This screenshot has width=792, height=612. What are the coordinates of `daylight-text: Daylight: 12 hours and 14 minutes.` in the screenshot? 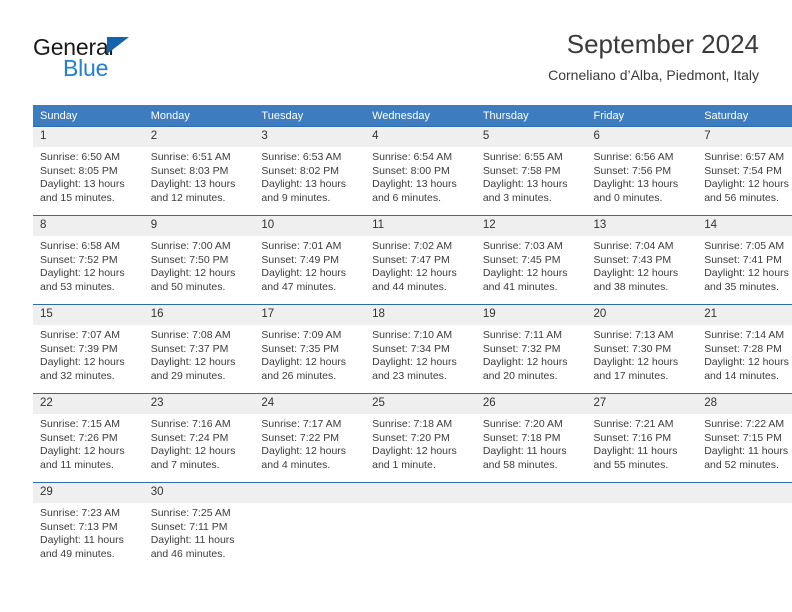 It's located at (746, 369).